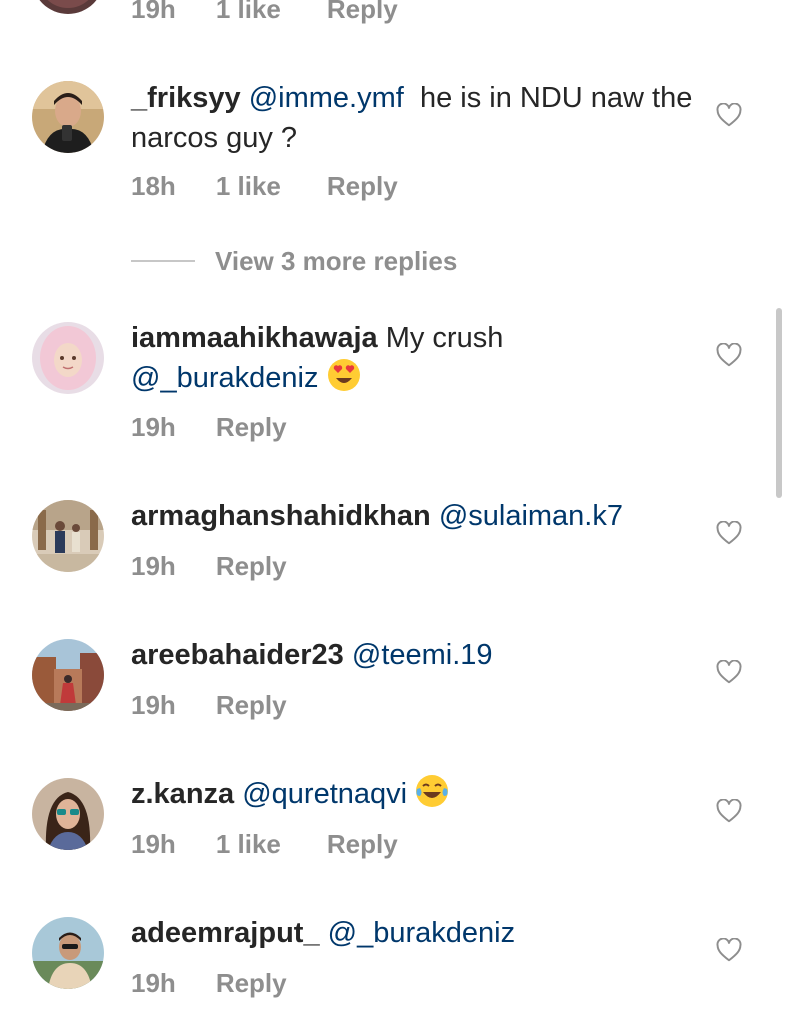 The image size is (785, 1024). Describe the element at coordinates (432, 791) in the screenshot. I see `tears-of-joy-emoji` at that location.